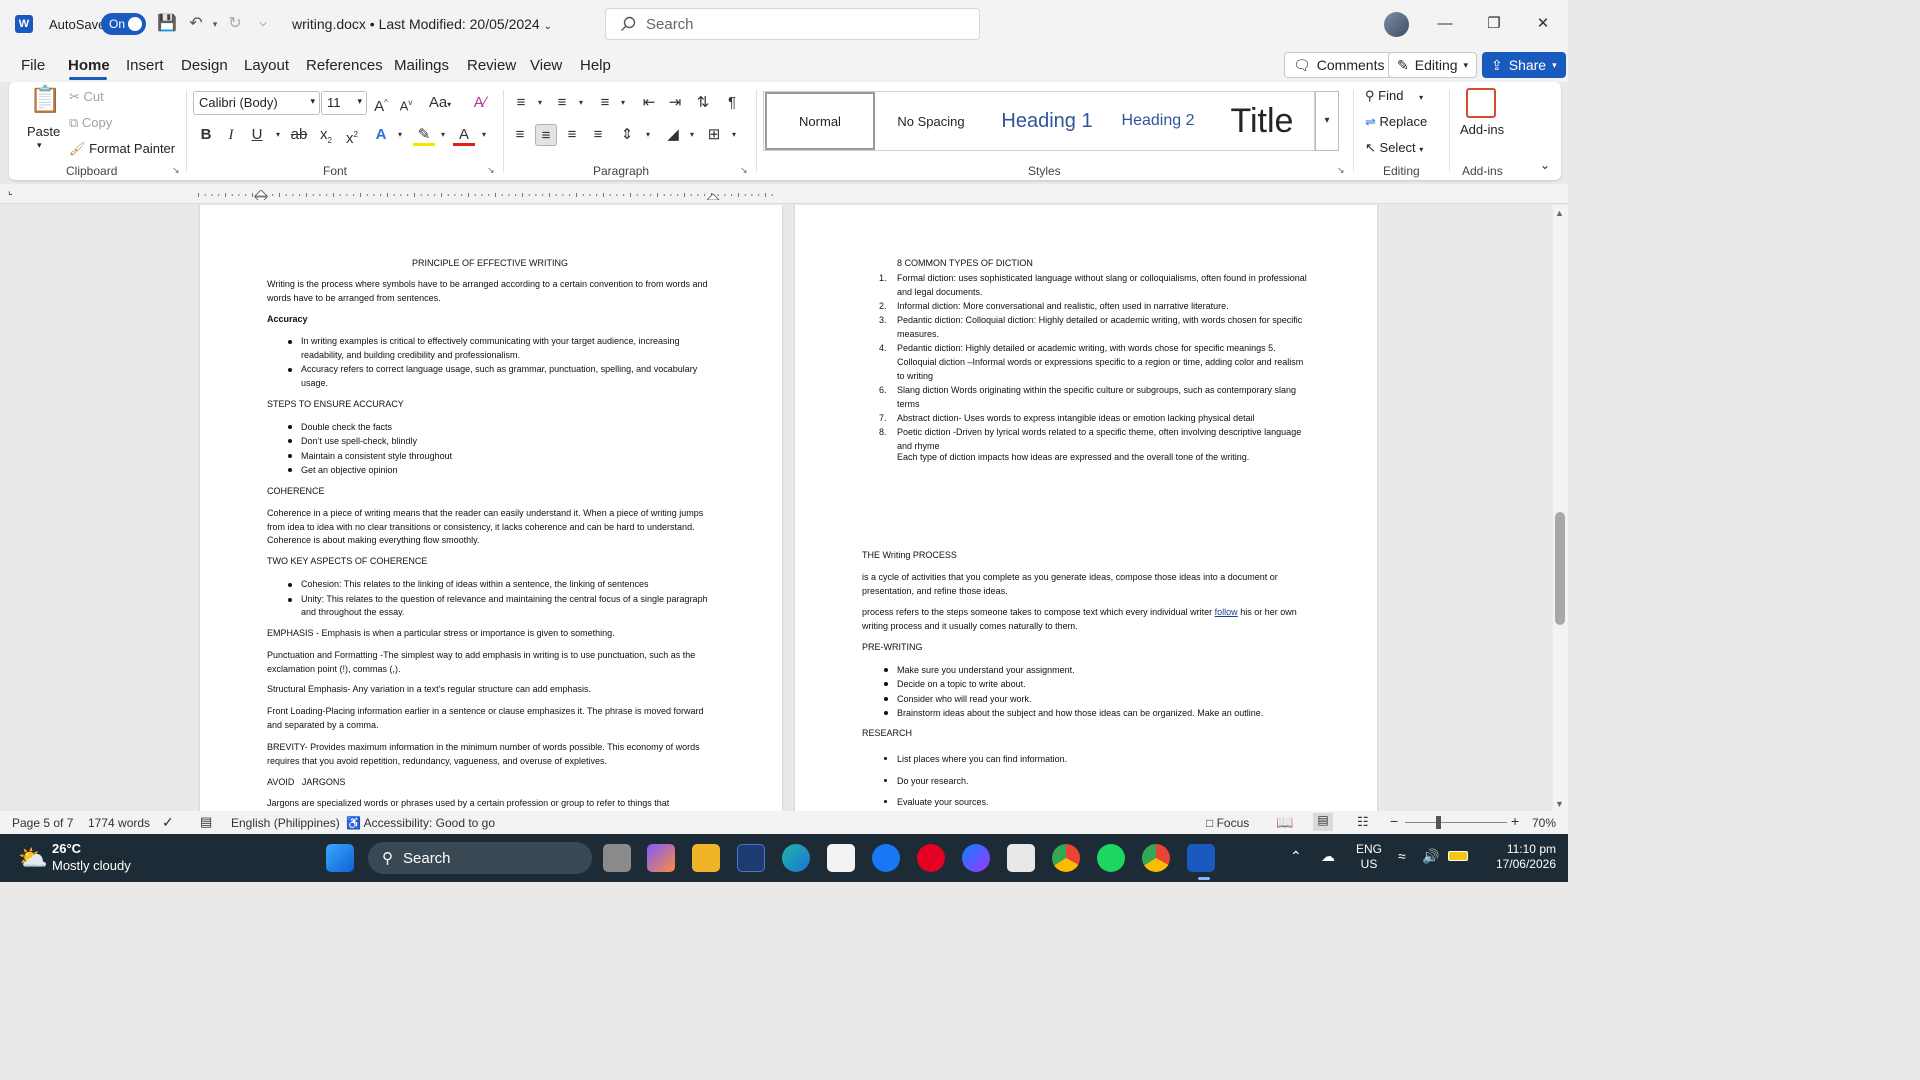 Image resolution: width=1920 pixels, height=1080 pixels. Describe the element at coordinates (1394, 821) in the screenshot. I see `zoom-out-icon: −` at that location.